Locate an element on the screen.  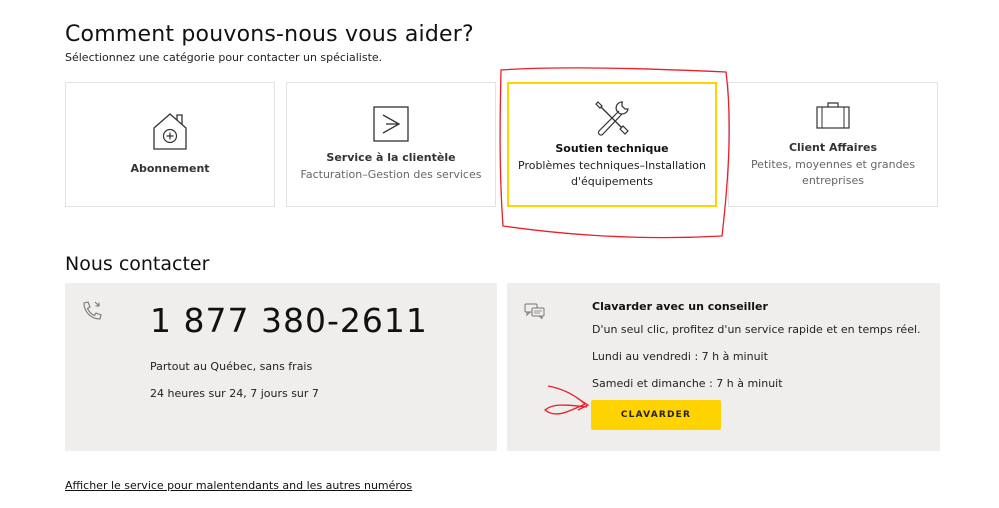
phone-number: 1 877 380-2611 is located at coordinates (289, 320).